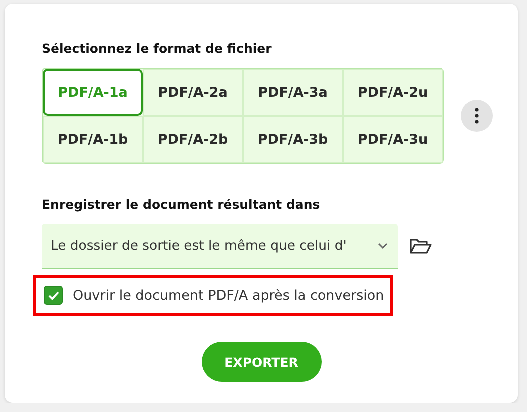 The width and height of the screenshot is (527, 412). Describe the element at coordinates (293, 139) in the screenshot. I see `format-option: PDF/A-3b` at that location.